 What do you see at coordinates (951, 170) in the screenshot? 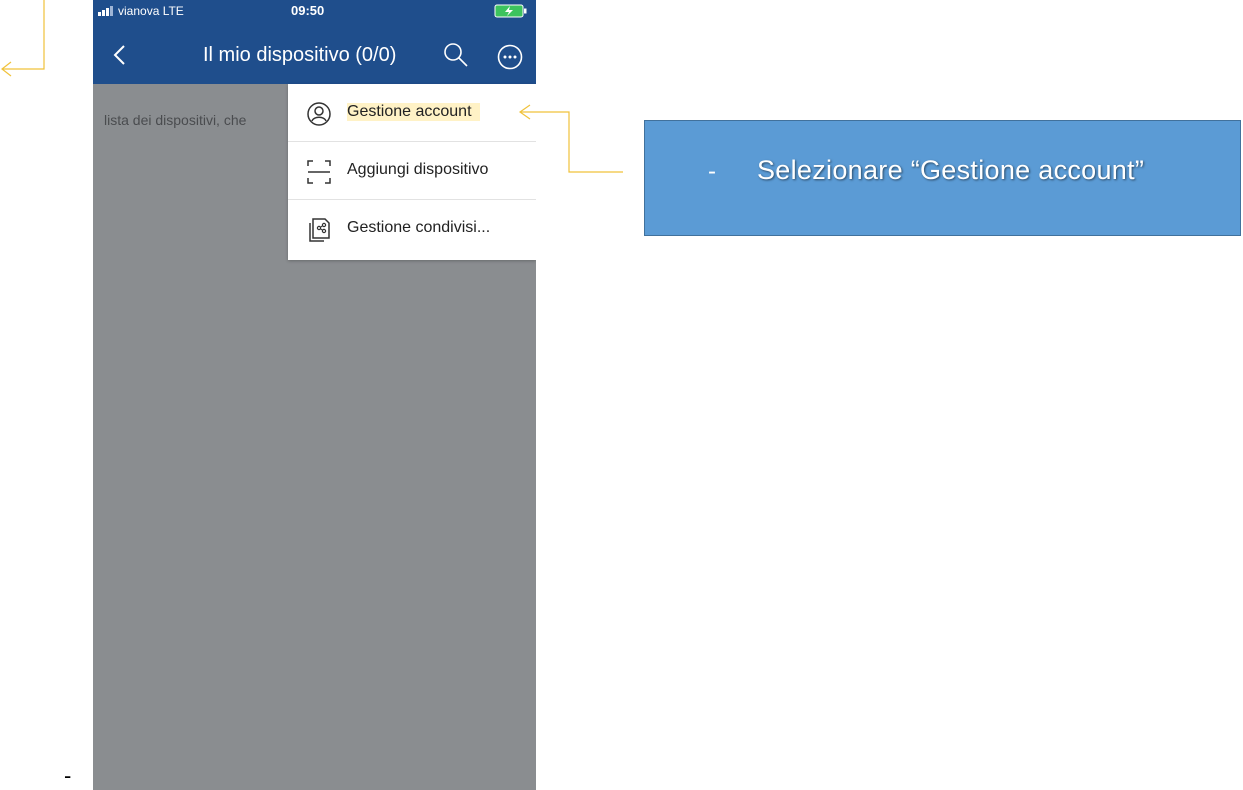
I see `callout-text: Selezionare “Gestione account”` at bounding box center [951, 170].